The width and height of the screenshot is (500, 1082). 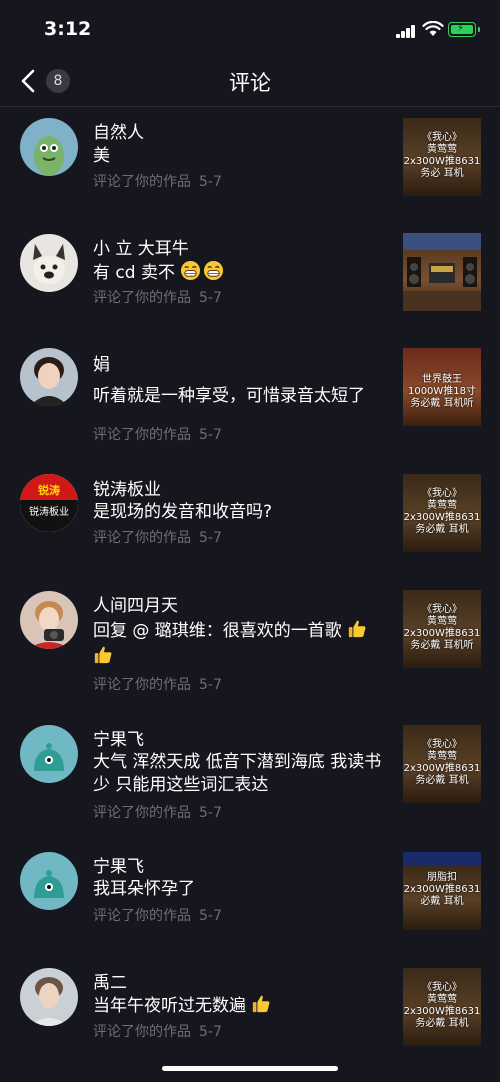 What do you see at coordinates (118, 130) in the screenshot?
I see `commenter-name: 自然人` at bounding box center [118, 130].